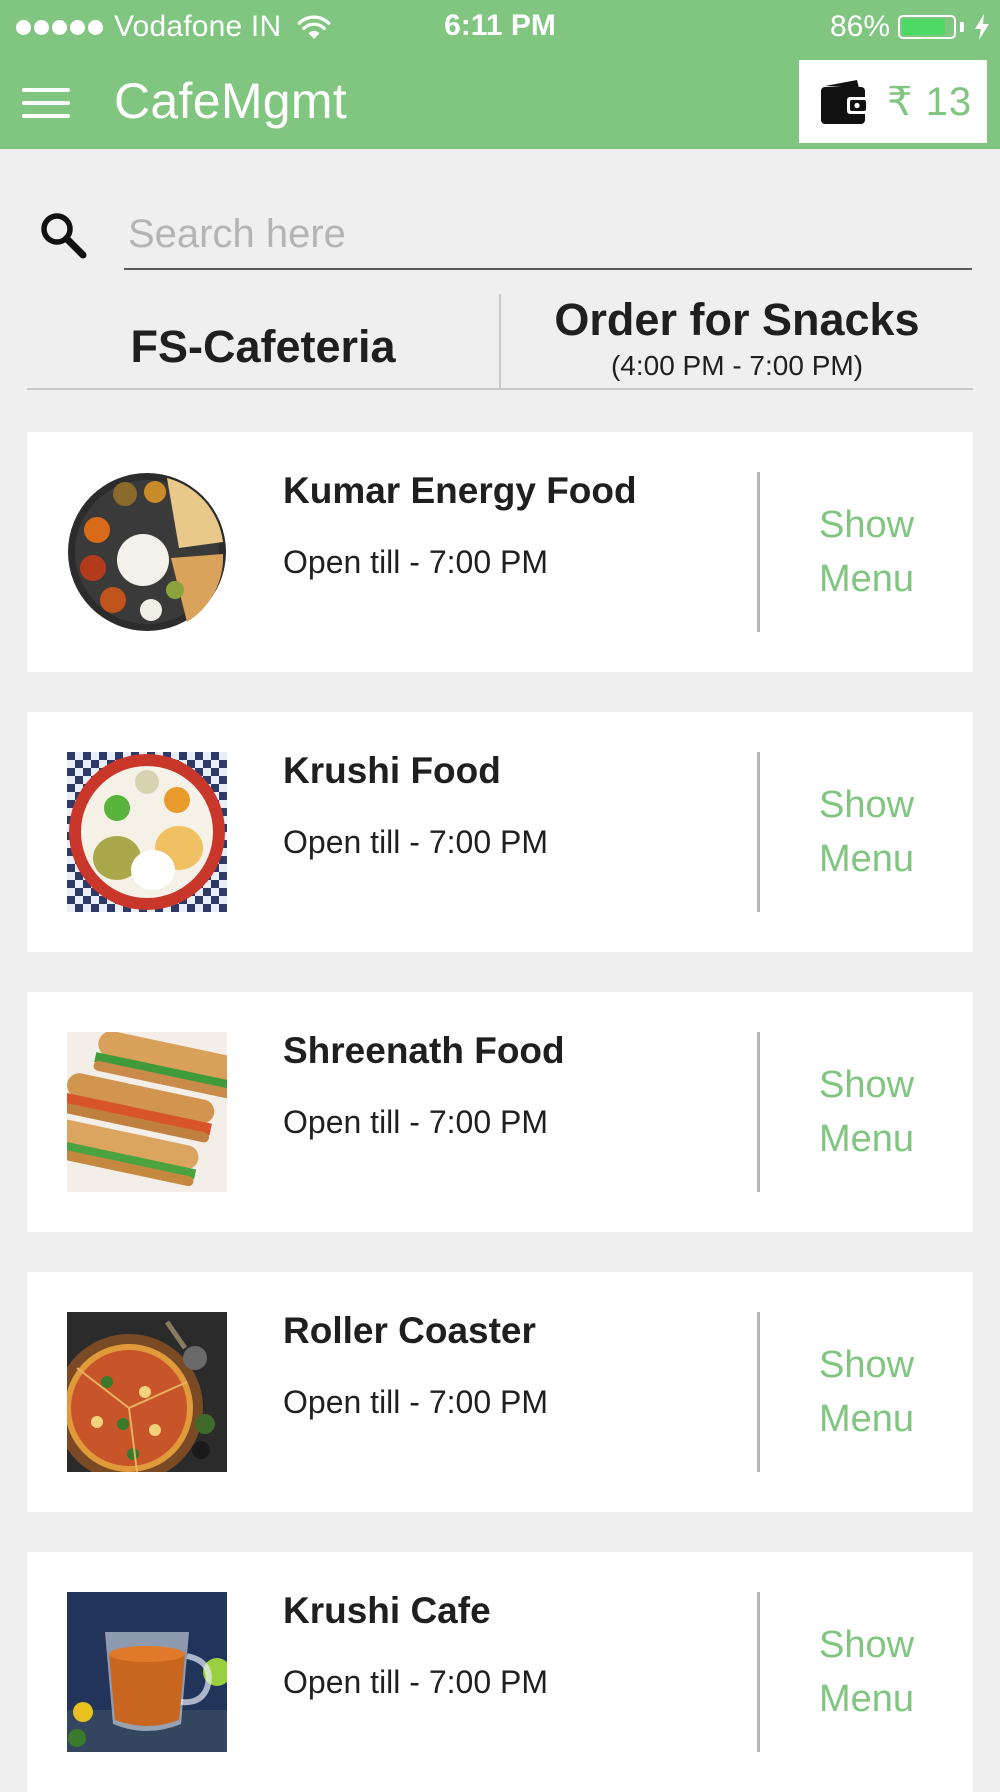  I want to click on battery-icon, so click(927, 27).